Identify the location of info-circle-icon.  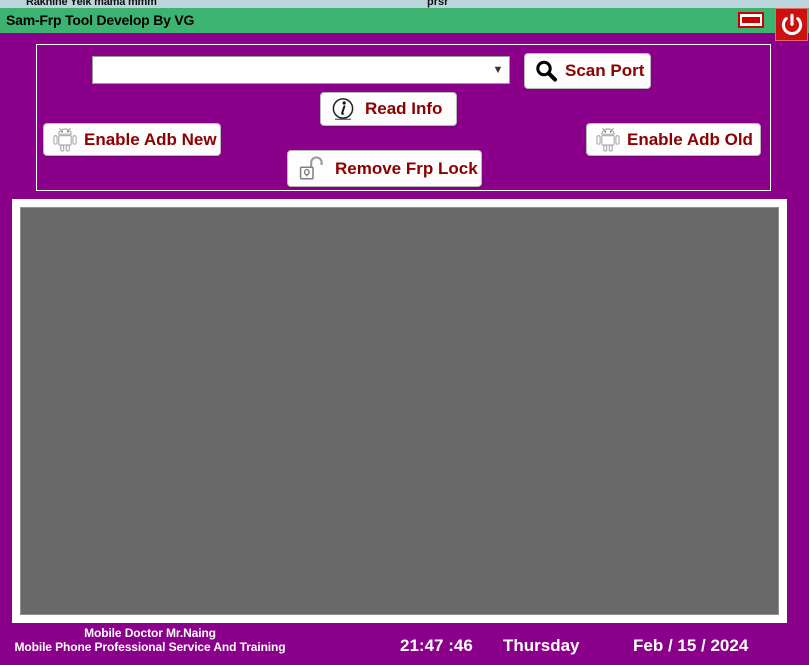
(343, 109).